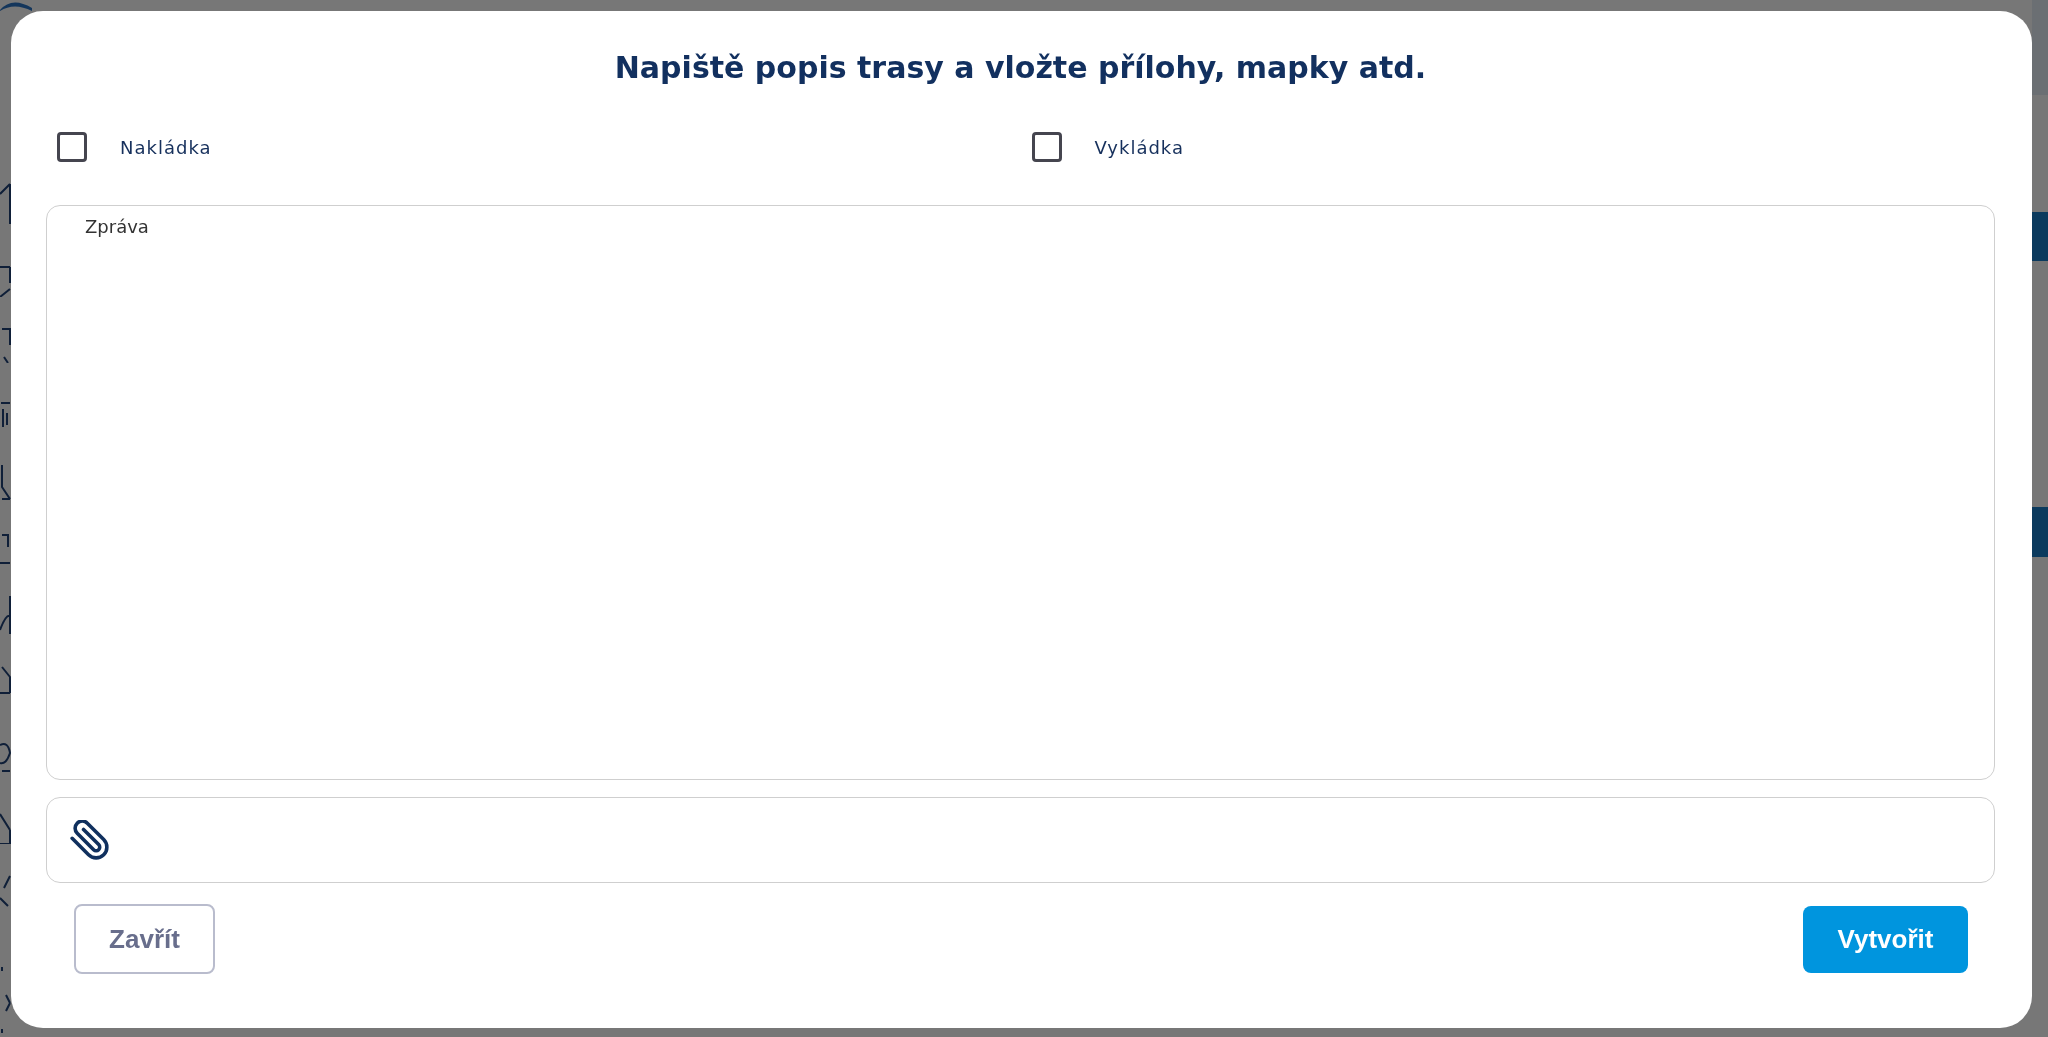  Describe the element at coordinates (1020, 840) in the screenshot. I see `attachment-field` at that location.